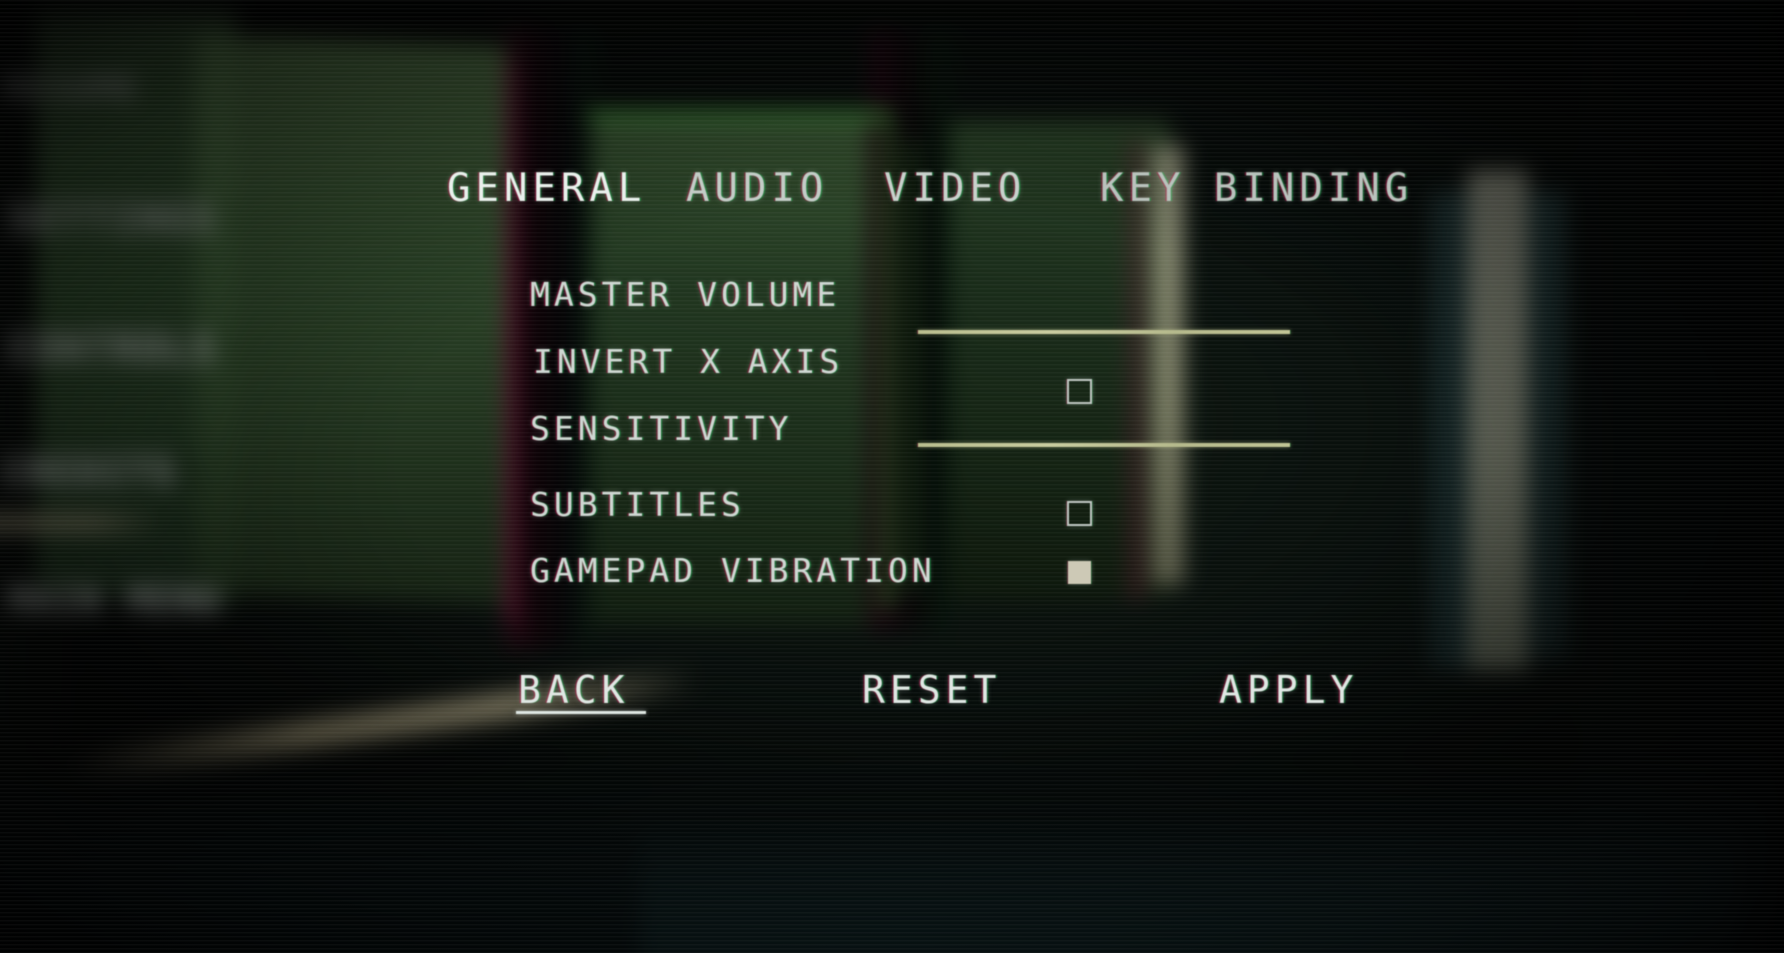 This screenshot has height=953, width=1784. What do you see at coordinates (688, 361) in the screenshot?
I see `option-label-invert-x-axis: INVERT X AXIS` at bounding box center [688, 361].